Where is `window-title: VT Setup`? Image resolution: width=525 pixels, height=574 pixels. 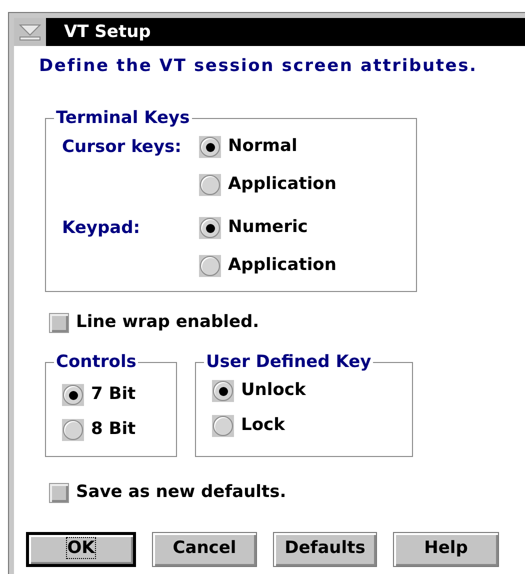
window-title: VT Setup is located at coordinates (285, 32).